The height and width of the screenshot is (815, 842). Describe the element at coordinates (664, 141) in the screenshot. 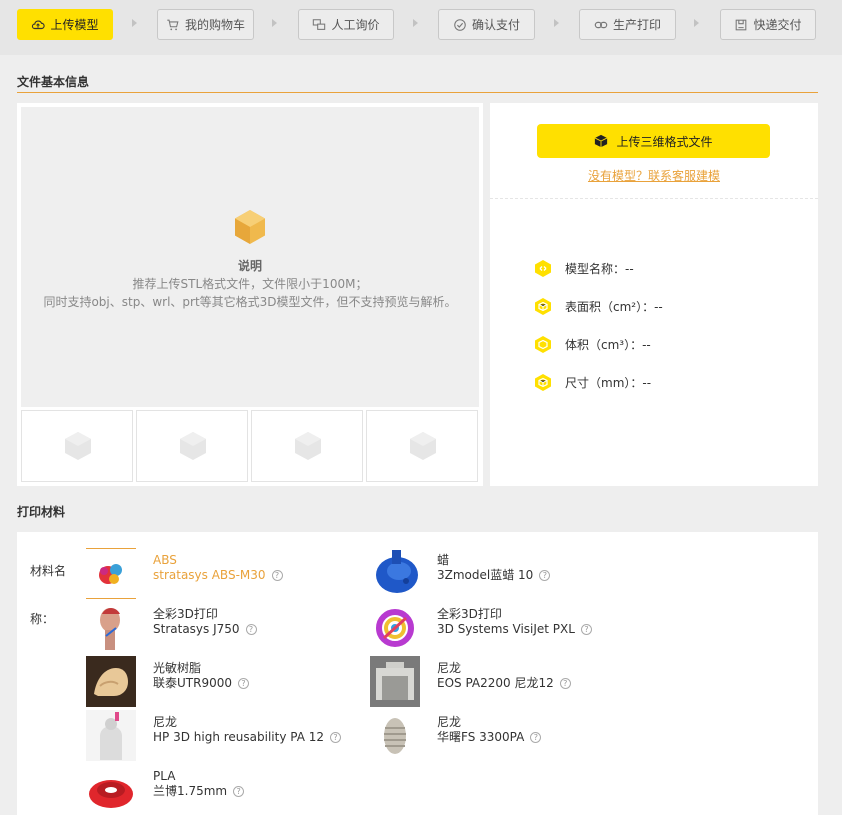

I see `upload-button-label: 上传三维格式文件` at that location.